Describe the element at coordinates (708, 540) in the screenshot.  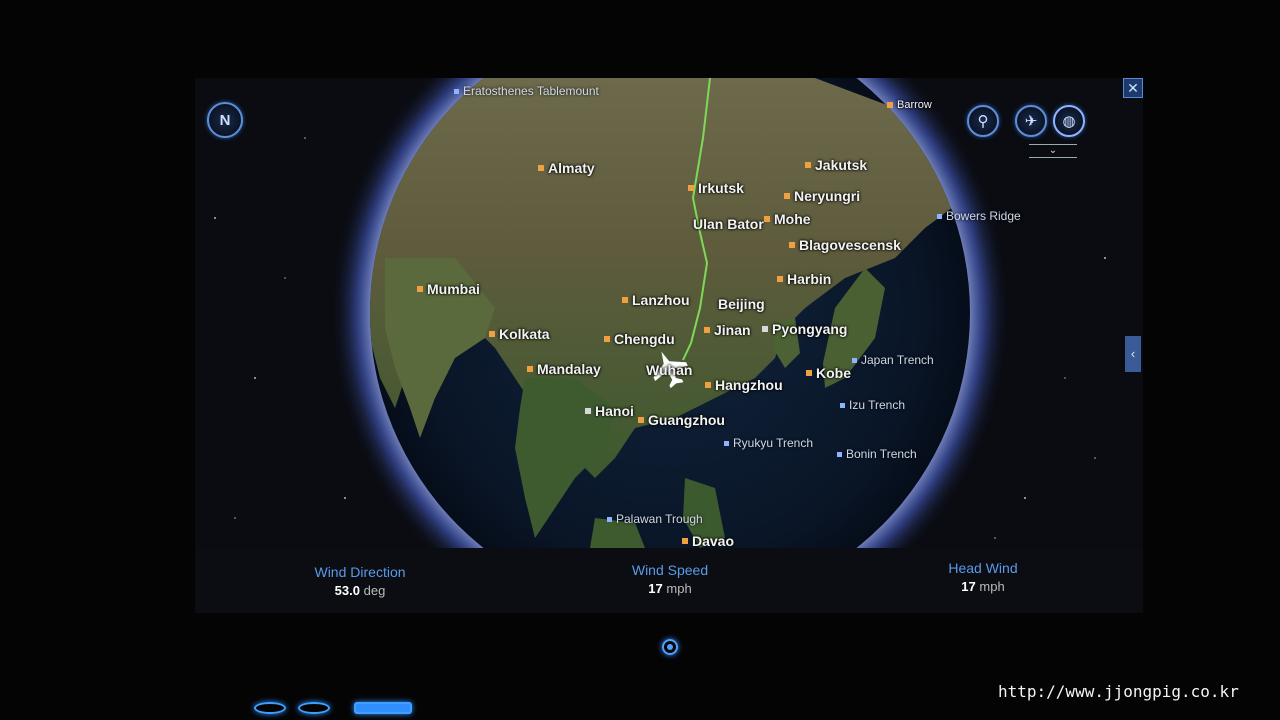
I see `city-label: Davao` at that location.